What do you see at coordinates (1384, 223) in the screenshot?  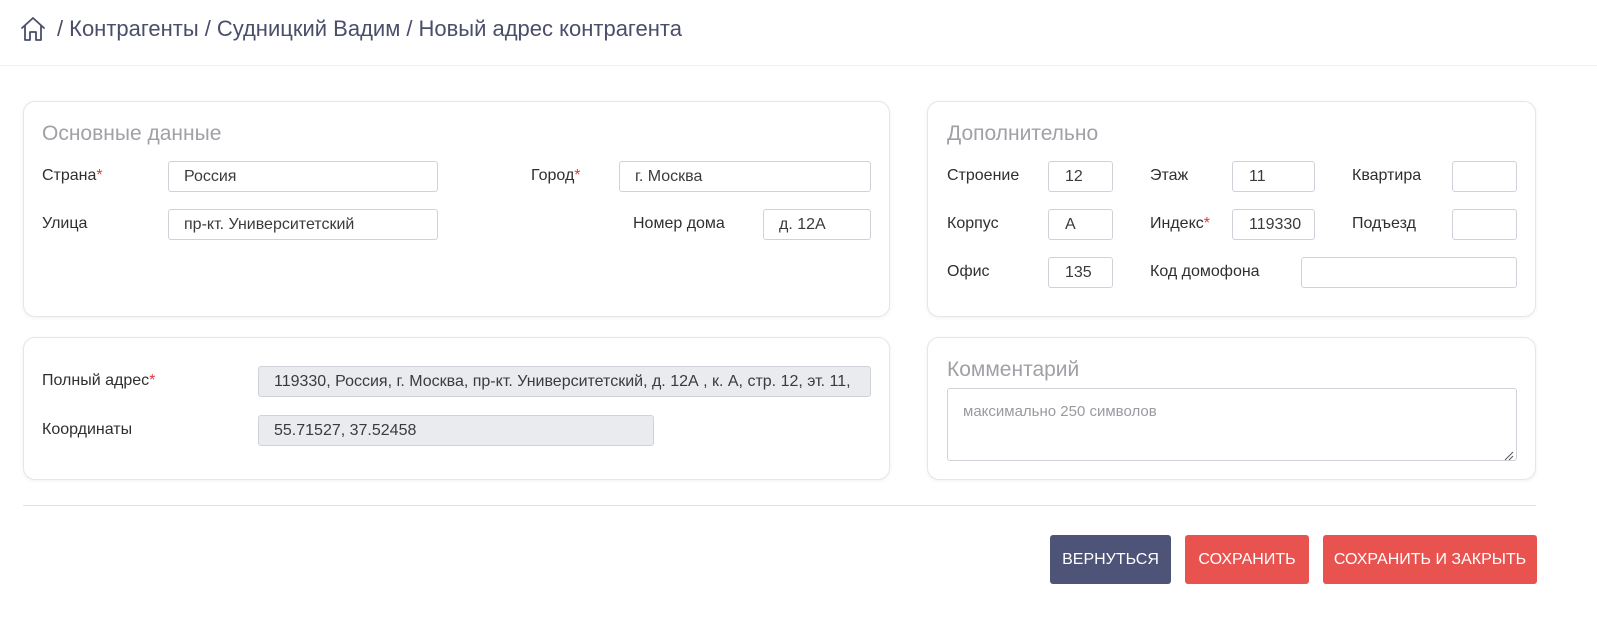 I see `entrance-label: Подъезд` at bounding box center [1384, 223].